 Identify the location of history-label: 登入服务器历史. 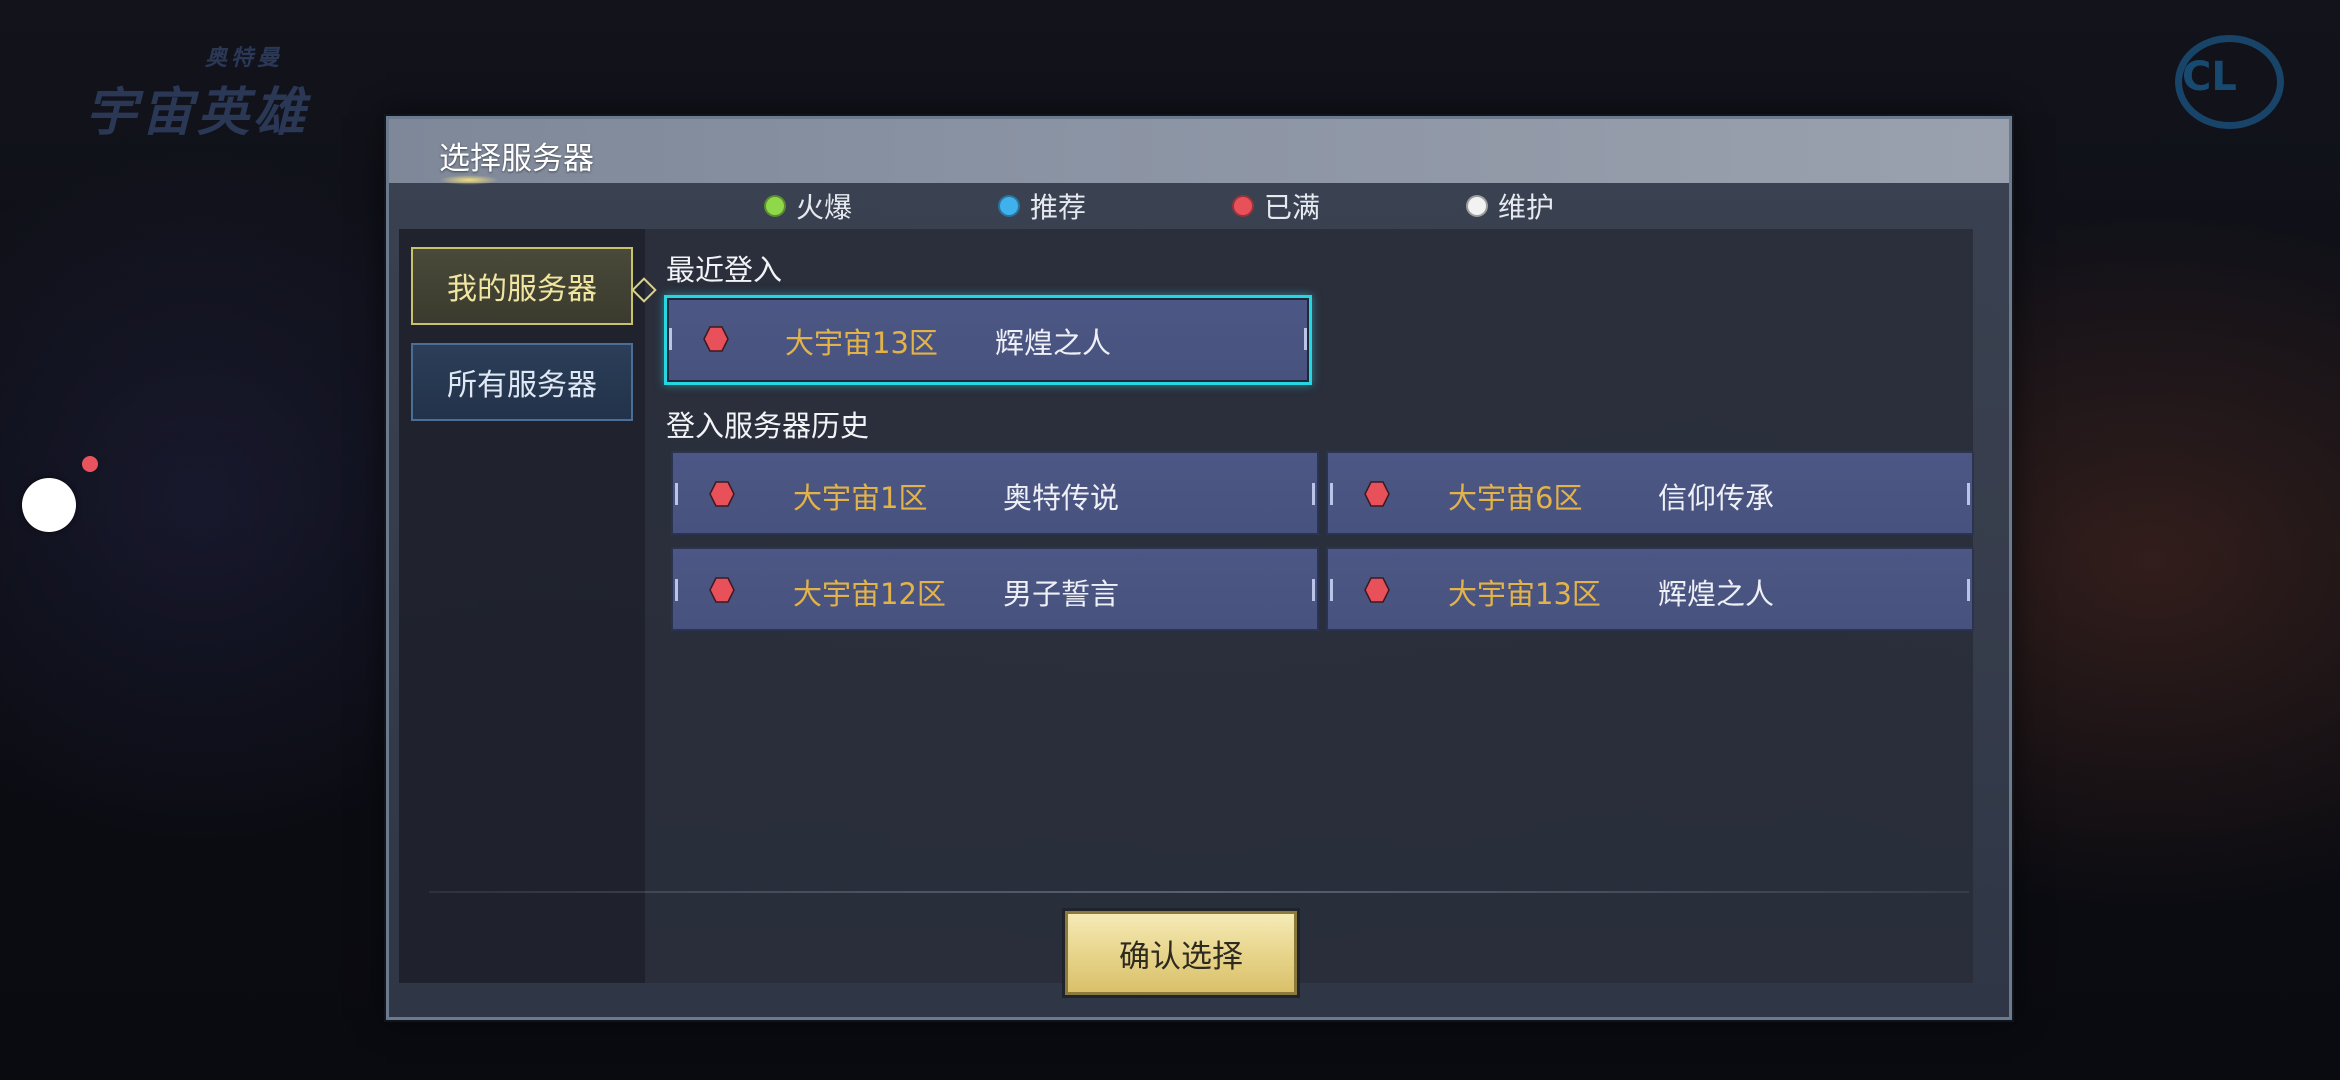
(768, 426).